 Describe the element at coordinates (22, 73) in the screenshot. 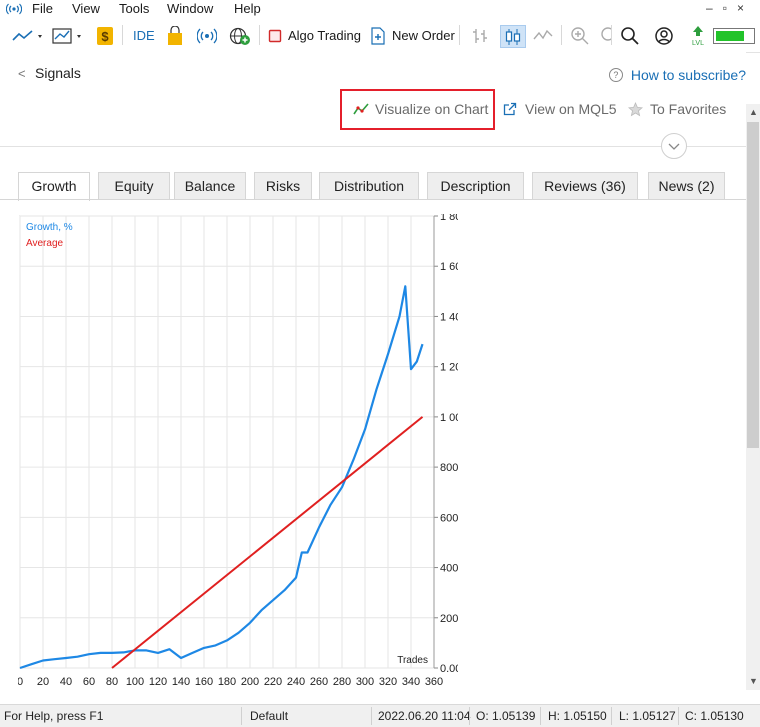

I see `back-chevron-icon: <` at that location.